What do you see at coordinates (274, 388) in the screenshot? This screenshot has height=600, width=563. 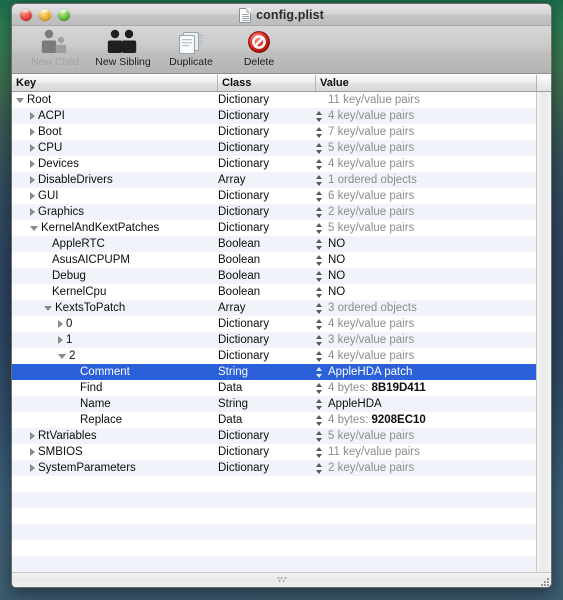 I see `table-row: Find Data 4 bytes: 8B19D411` at bounding box center [274, 388].